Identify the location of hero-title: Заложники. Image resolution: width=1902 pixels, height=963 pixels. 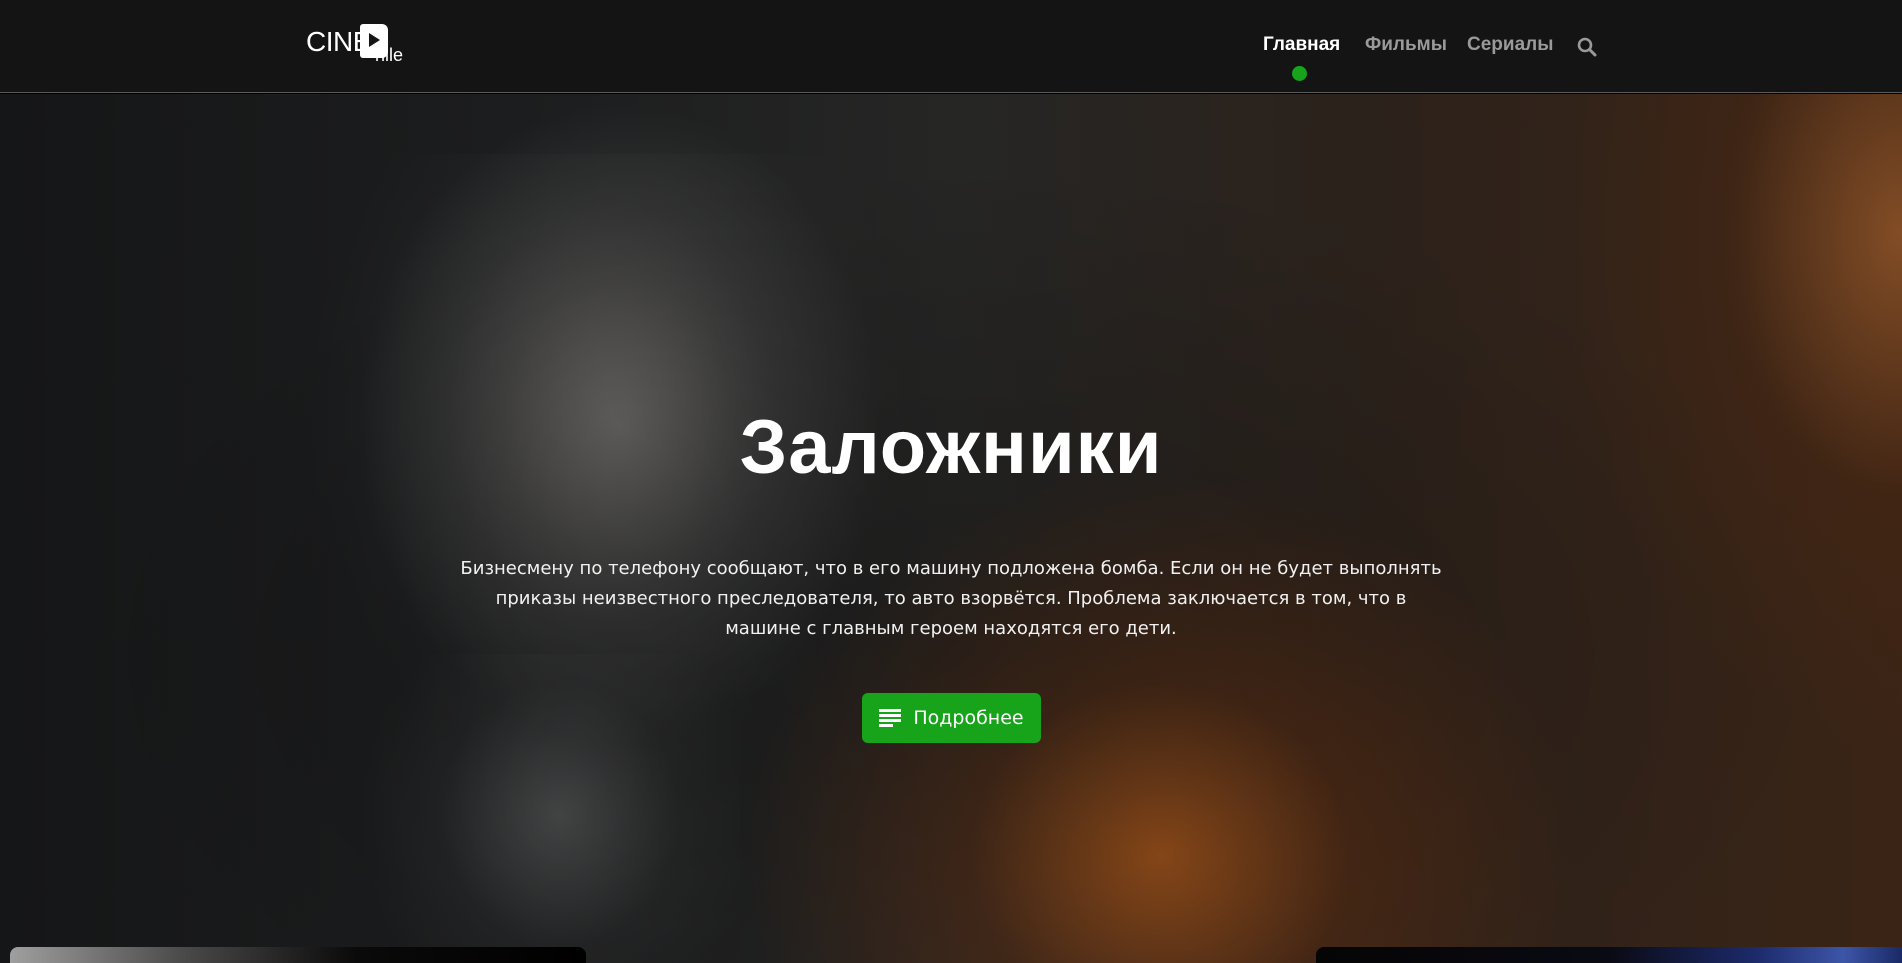
(951, 447).